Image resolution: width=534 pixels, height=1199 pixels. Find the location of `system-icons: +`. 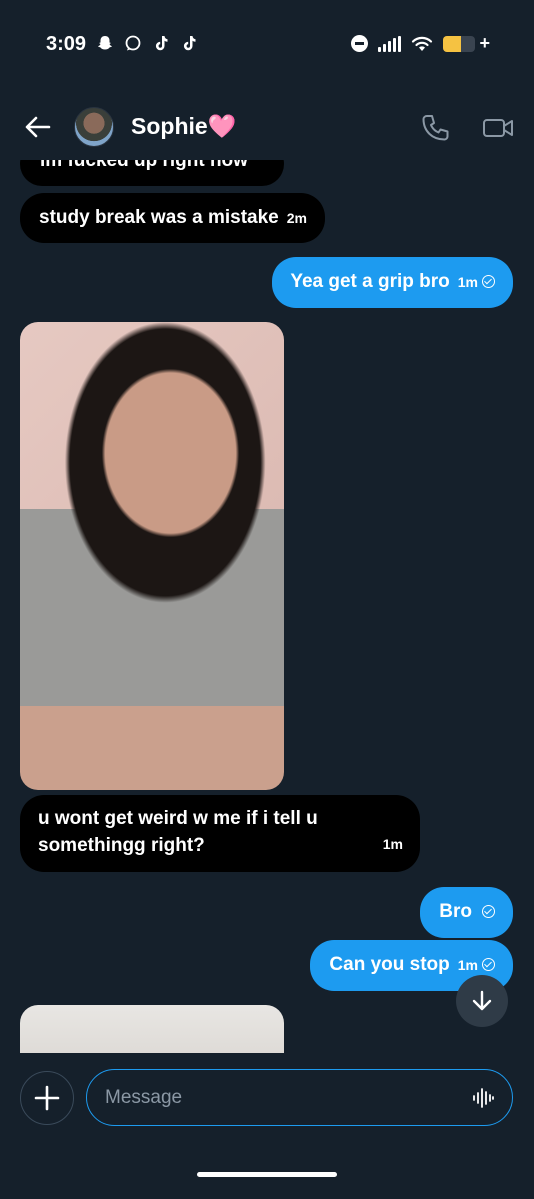

system-icons: + is located at coordinates (420, 43).